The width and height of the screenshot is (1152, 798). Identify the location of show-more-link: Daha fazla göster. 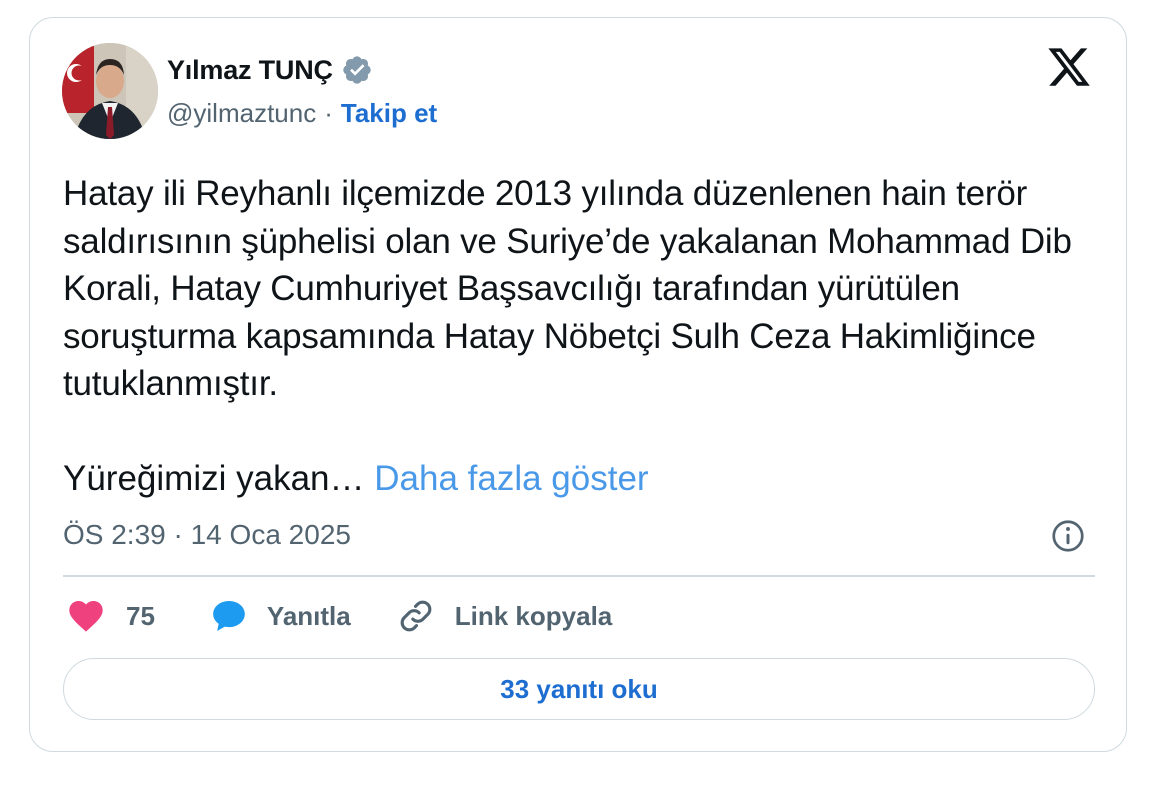
(511, 478).